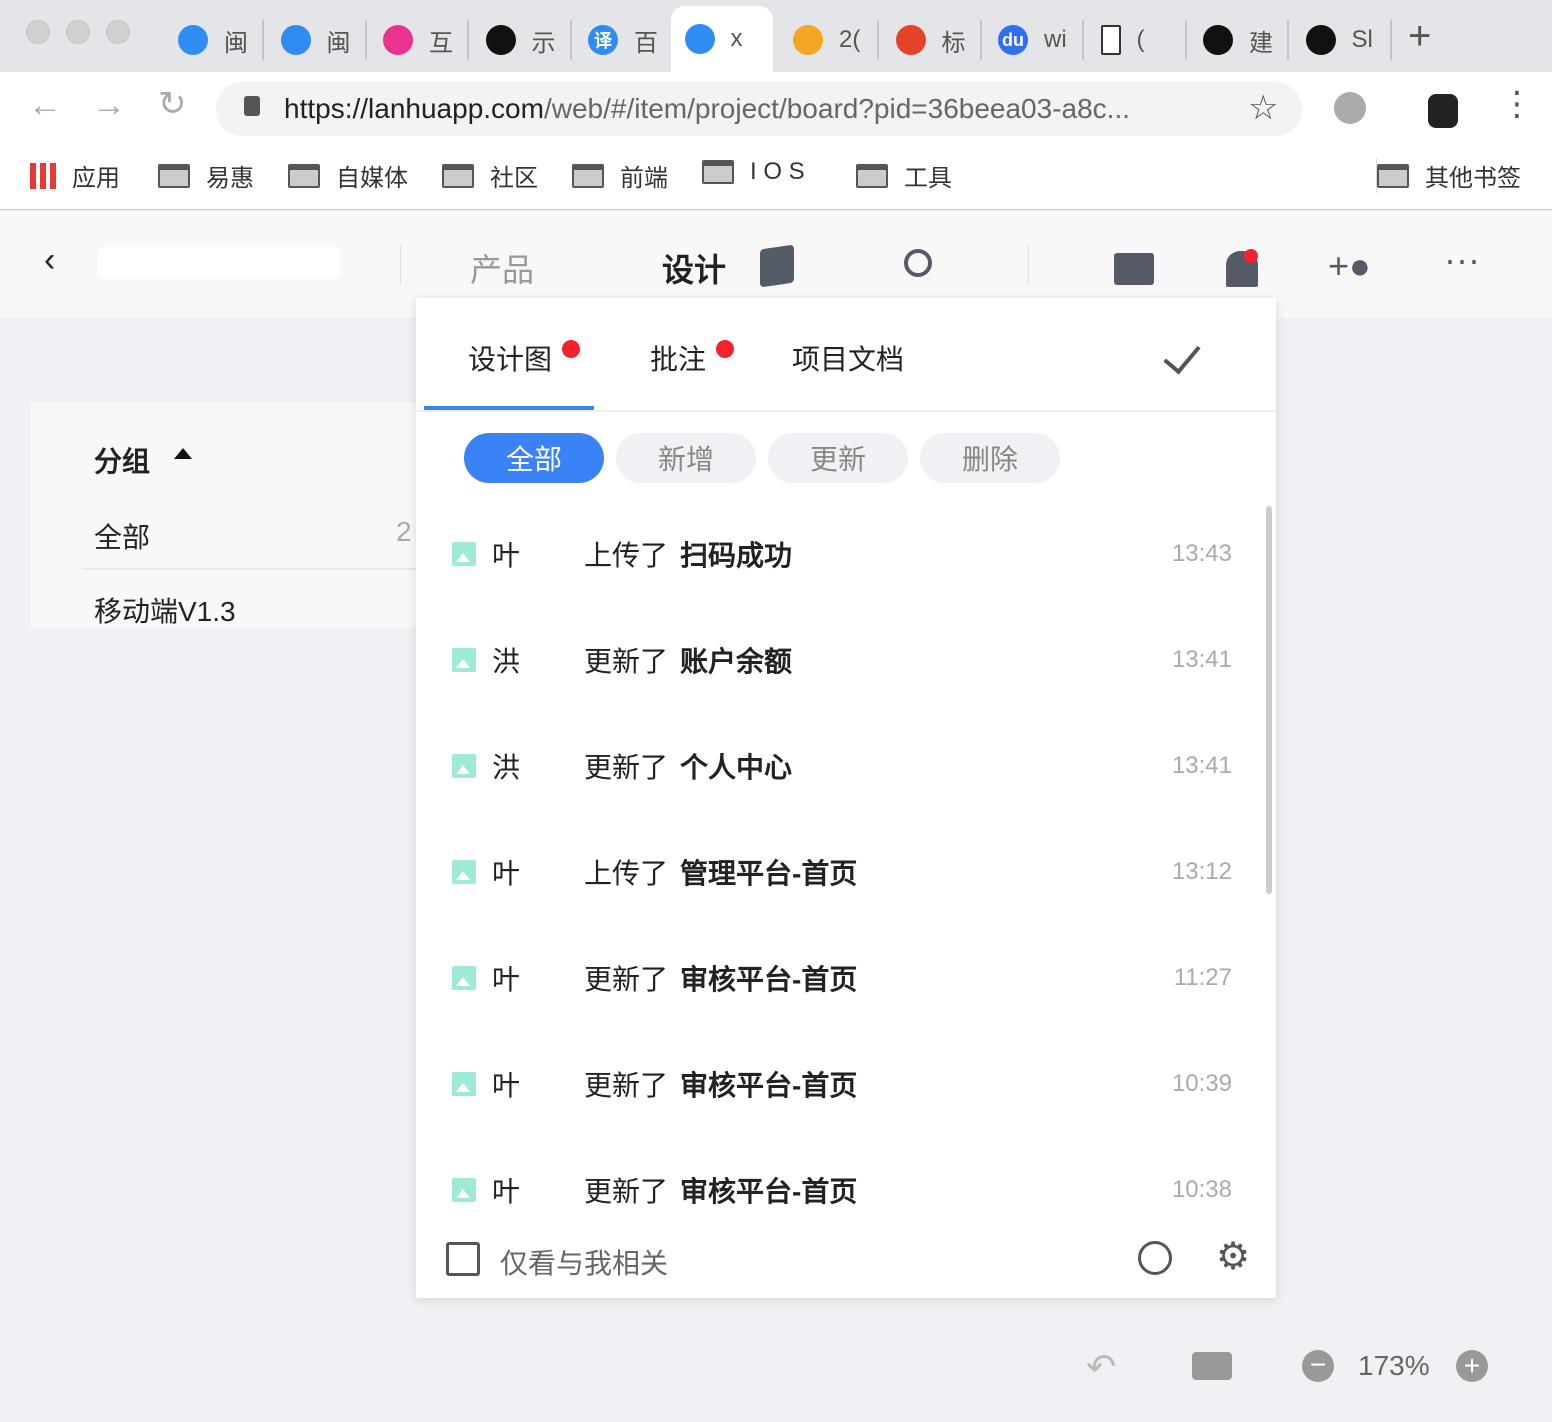 This screenshot has height=1422, width=1552. I want to click on other-bookmarks: 其他书签, so click(1448, 175).